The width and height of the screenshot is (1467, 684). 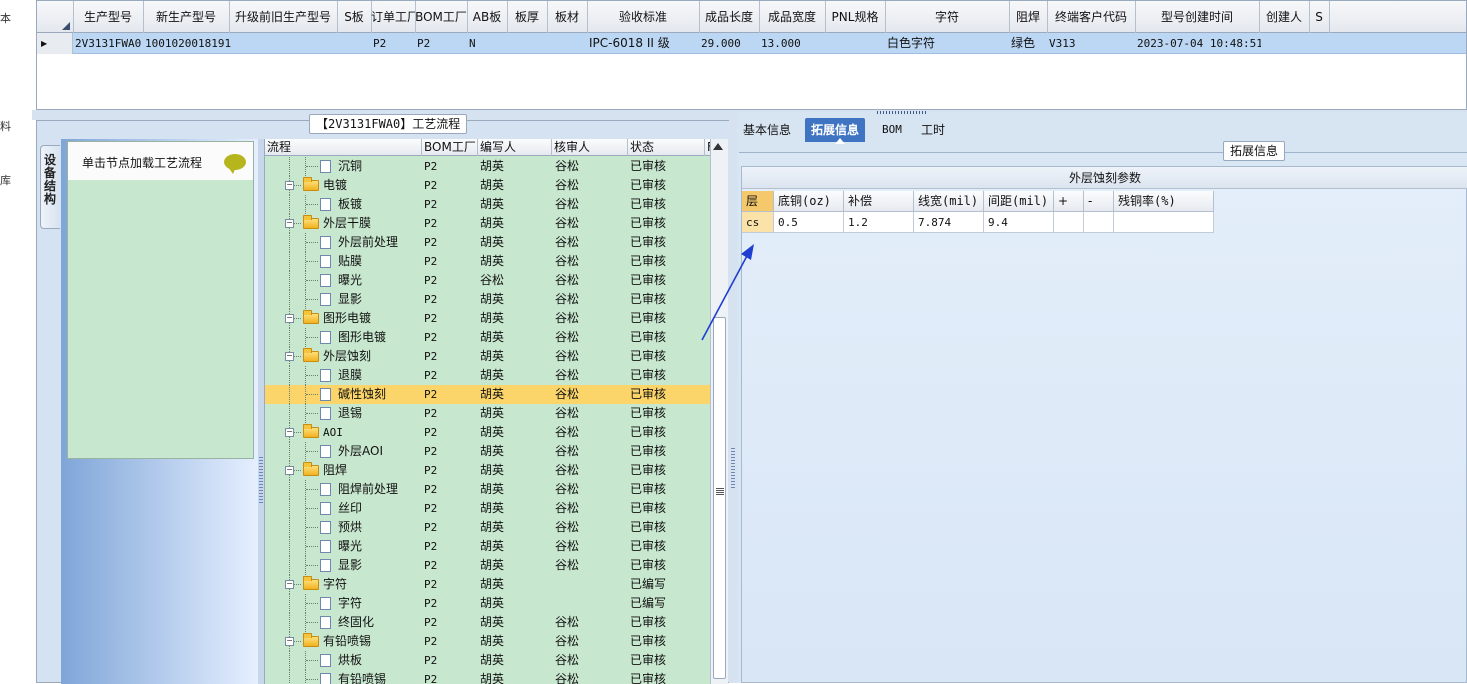 I want to click on tree-group-row: − 字符 P2 胡英 已编写, so click(x=487, y=584).